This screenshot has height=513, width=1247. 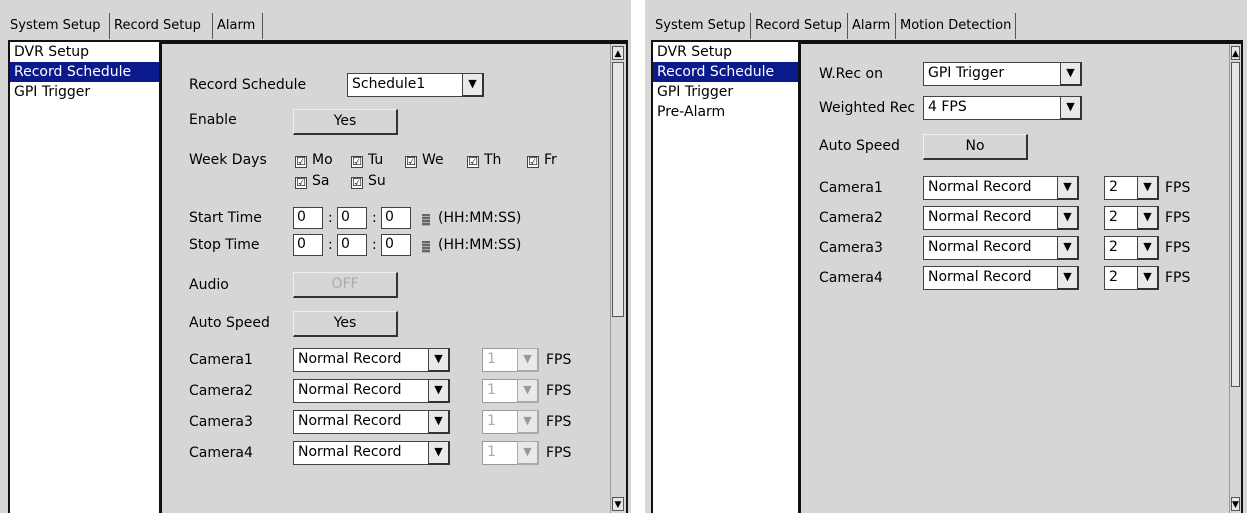 I want to click on stop-second-input: 0, so click(x=396, y=245).